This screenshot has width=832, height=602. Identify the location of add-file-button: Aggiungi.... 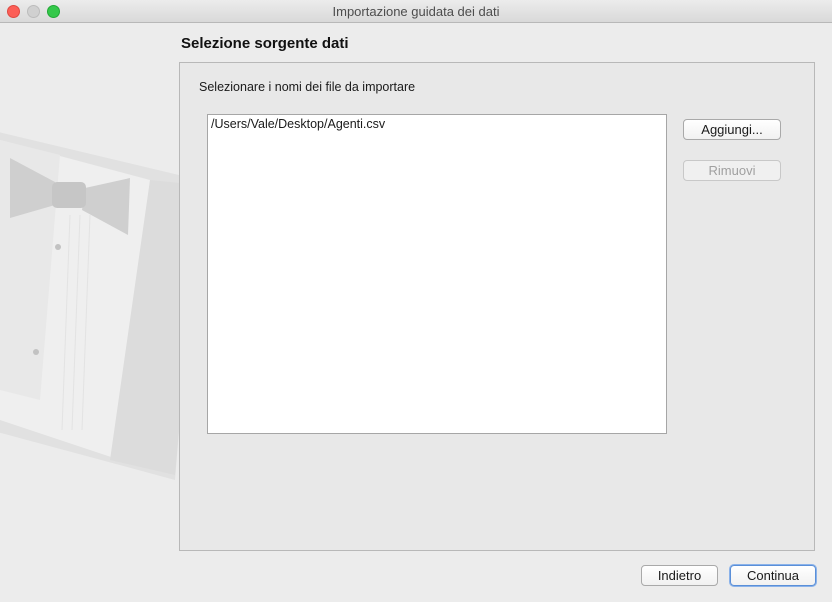
(732, 129).